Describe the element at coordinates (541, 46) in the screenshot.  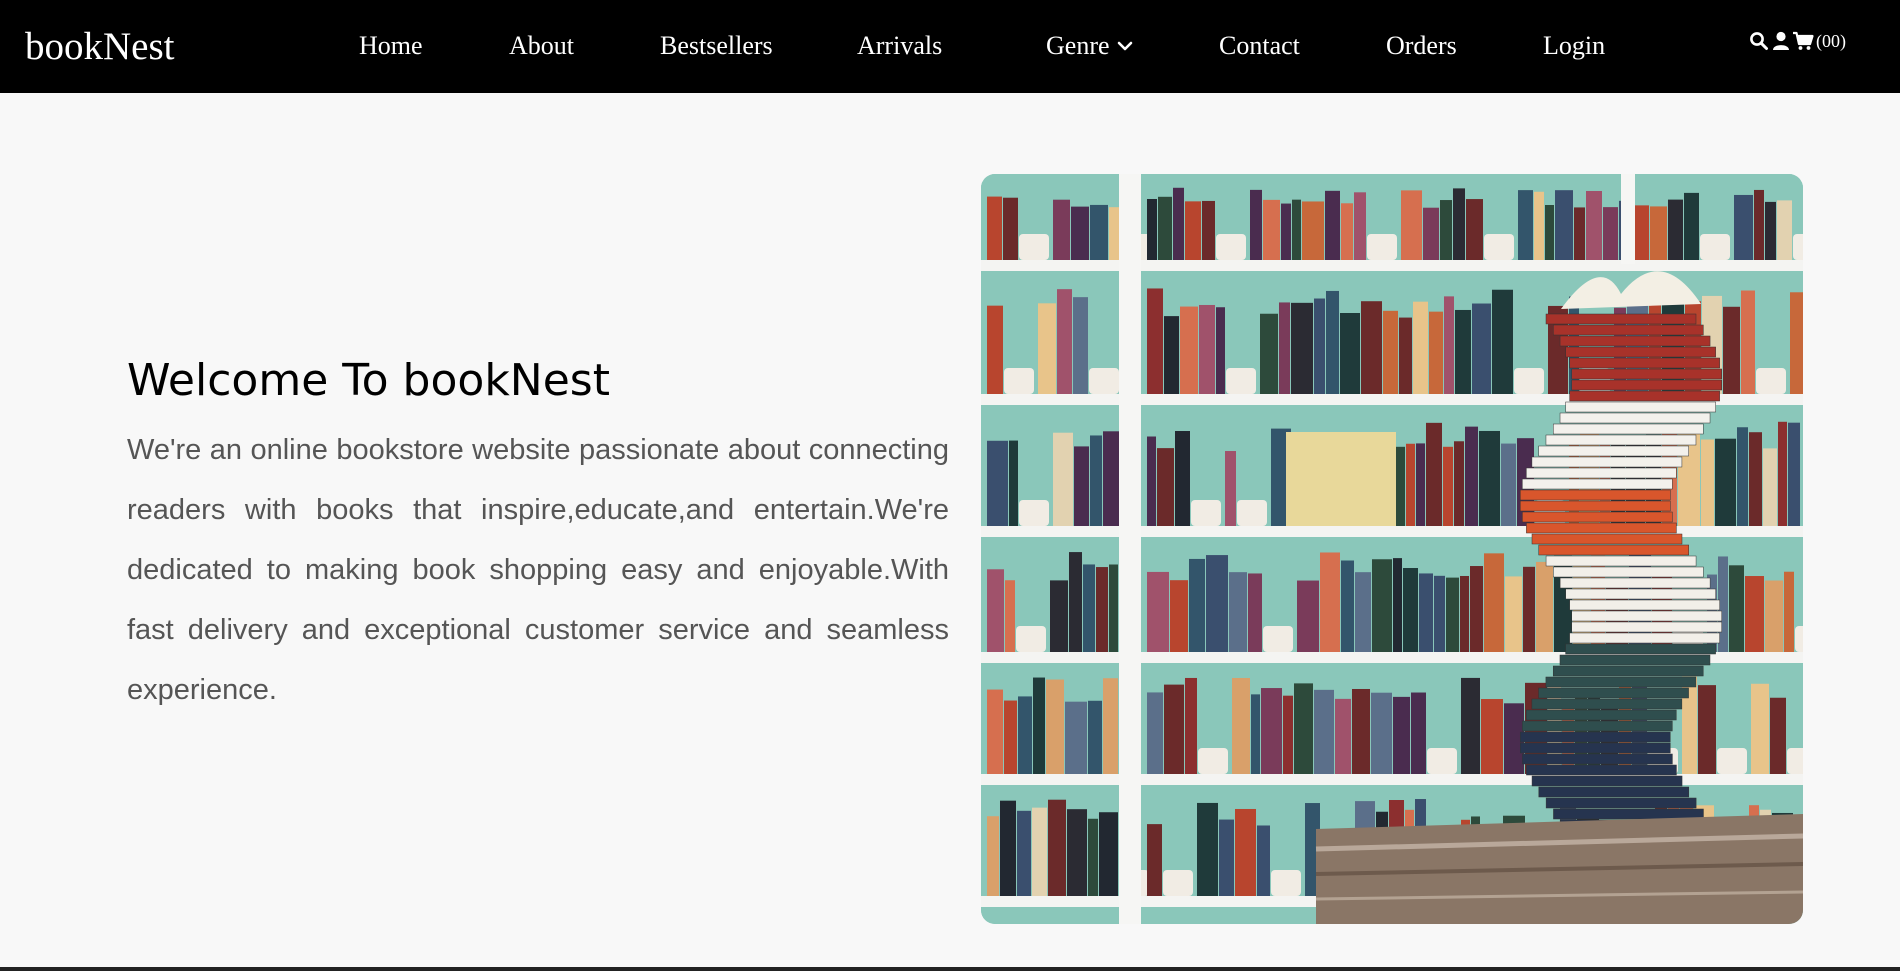
I see `nav-about: About` at that location.